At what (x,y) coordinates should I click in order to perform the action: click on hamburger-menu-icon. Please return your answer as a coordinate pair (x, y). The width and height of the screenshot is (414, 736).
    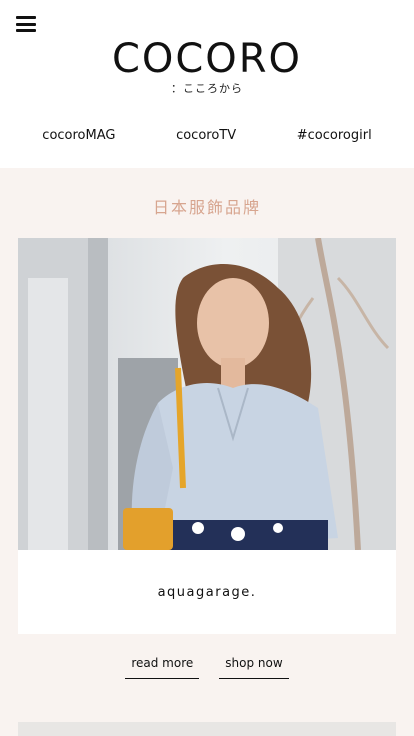
    Looking at the image, I should click on (26, 24).